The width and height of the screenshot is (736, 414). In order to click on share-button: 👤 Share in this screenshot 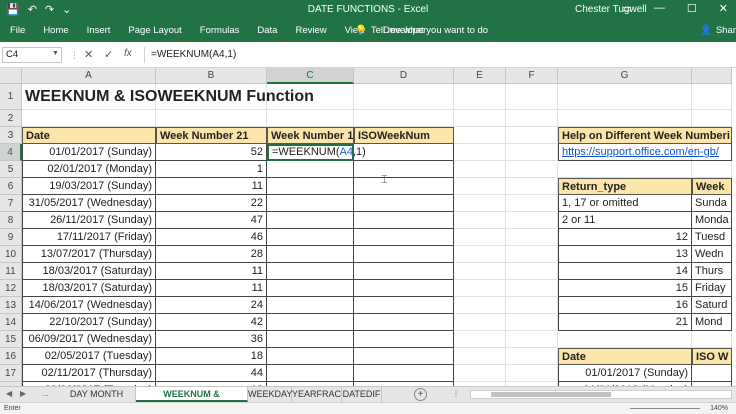, I will do `click(718, 30)`.